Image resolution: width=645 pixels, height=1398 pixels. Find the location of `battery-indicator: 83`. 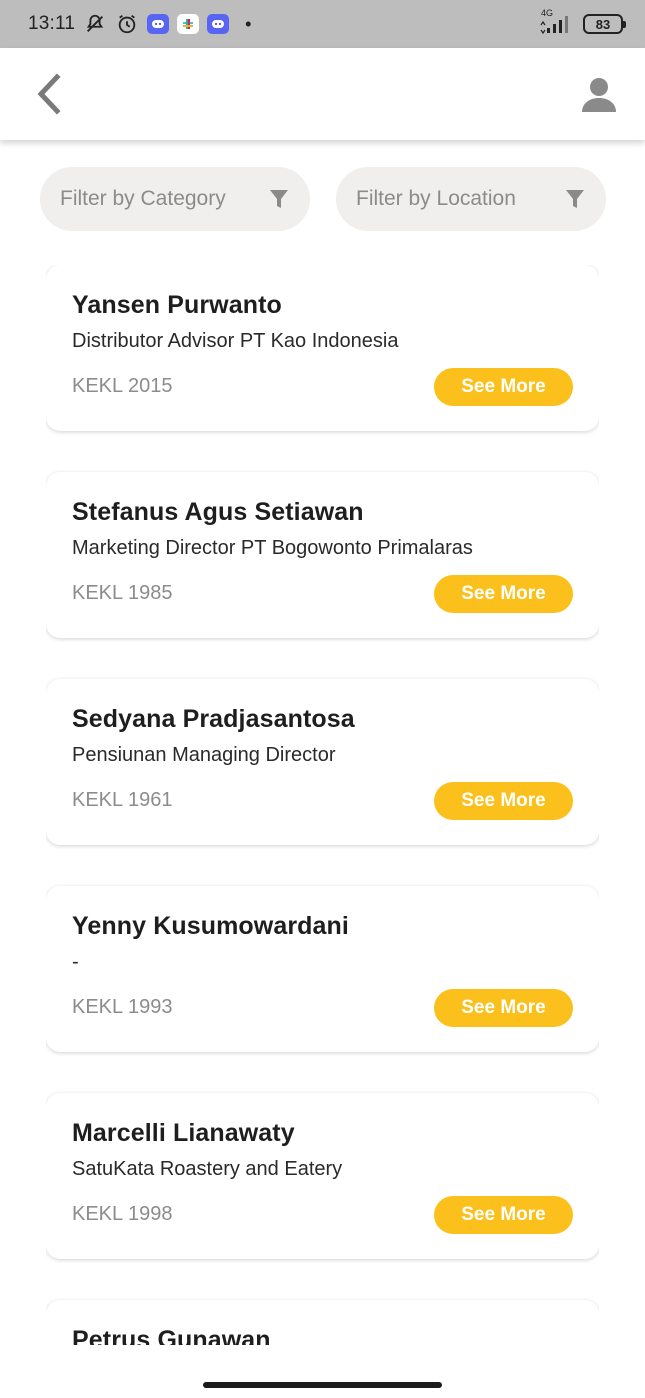

battery-indicator: 83 is located at coordinates (604, 24).